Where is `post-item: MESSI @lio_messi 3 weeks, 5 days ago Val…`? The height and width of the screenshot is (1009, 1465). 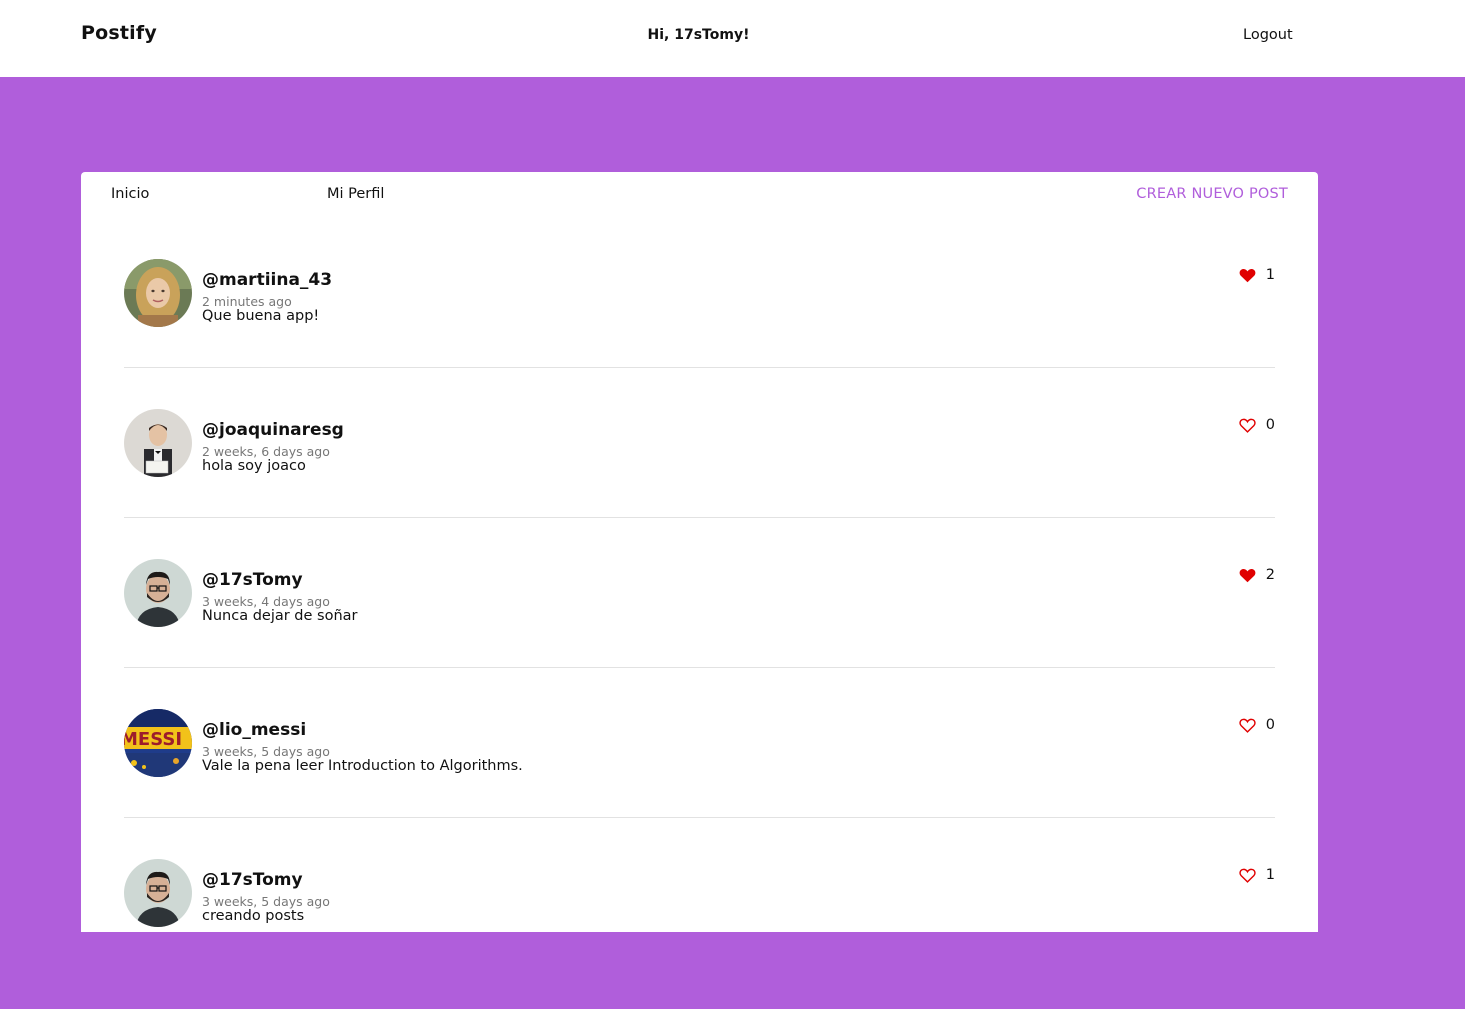
post-item: MESSI @lio_messi 3 weeks, 5 days ago Val… is located at coordinates (699, 784).